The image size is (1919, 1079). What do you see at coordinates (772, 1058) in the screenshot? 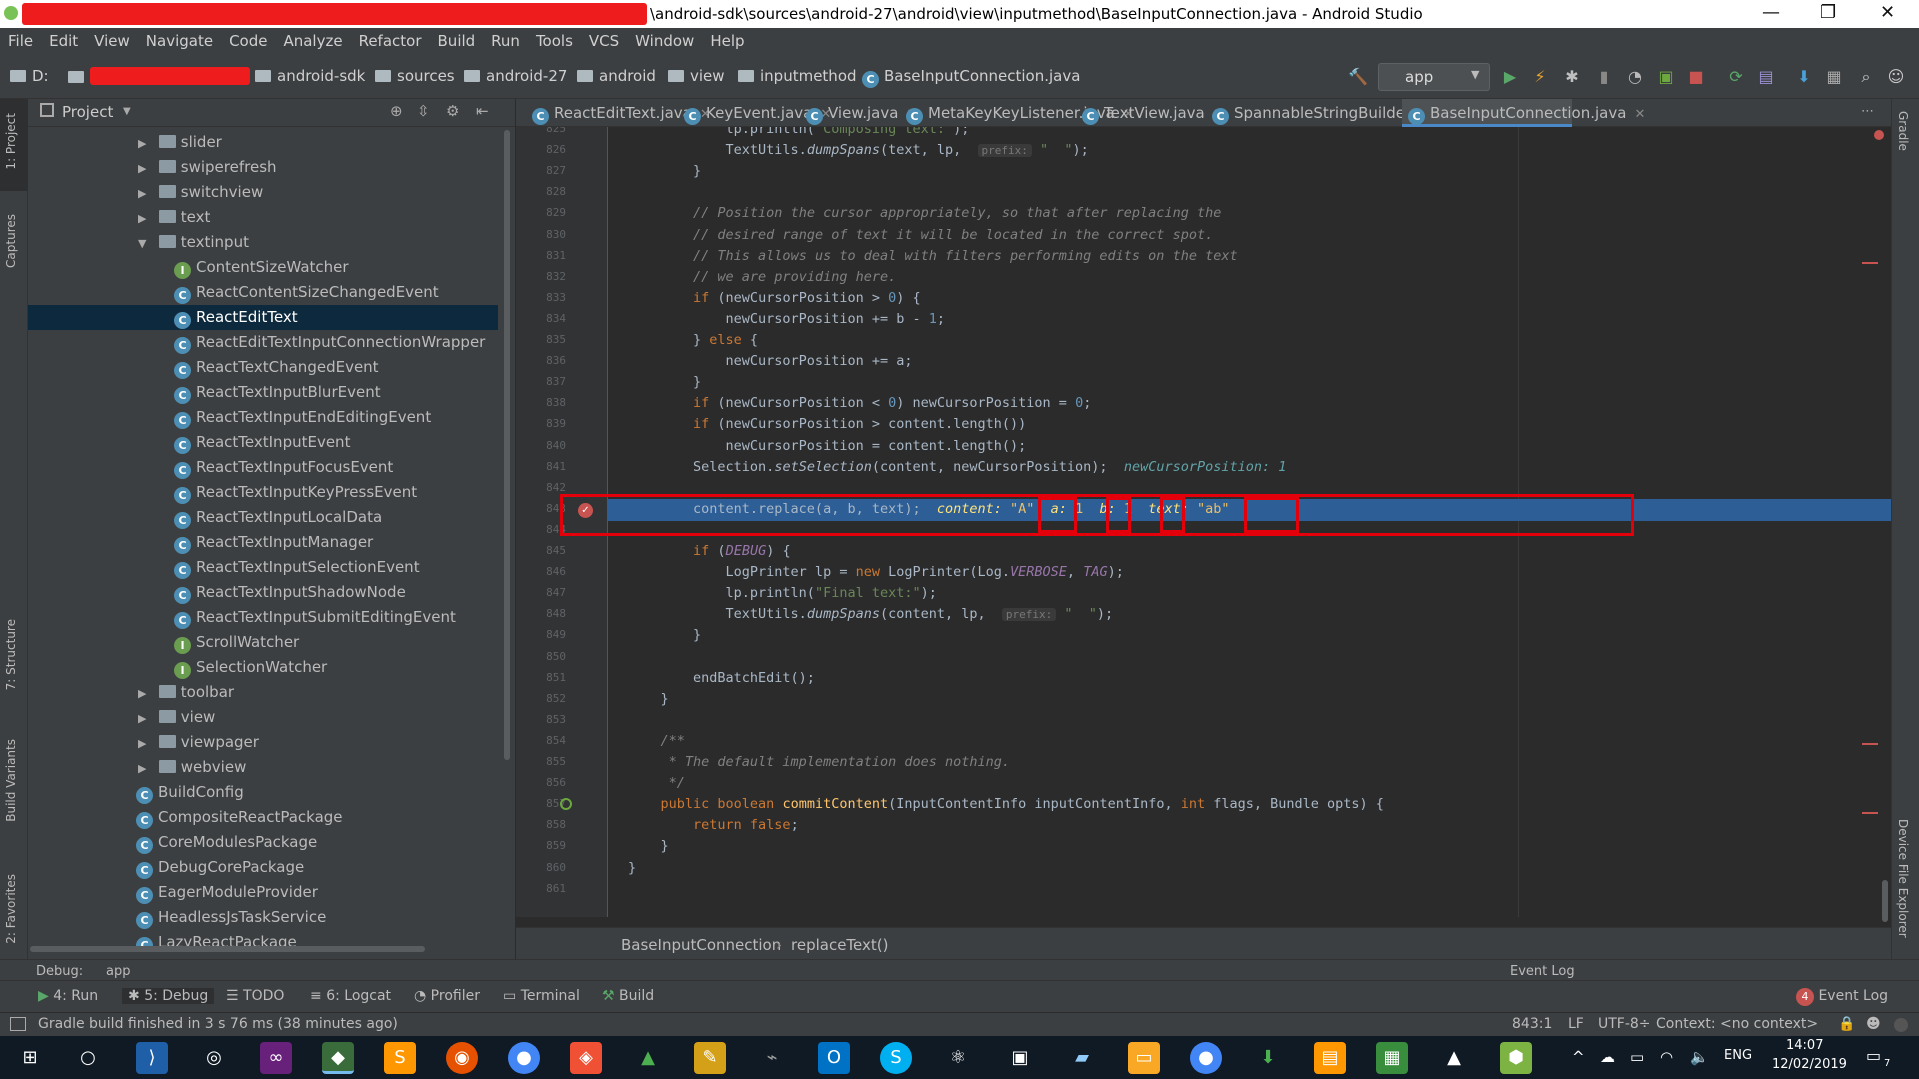
I see `turtle-icon: ⌁` at bounding box center [772, 1058].